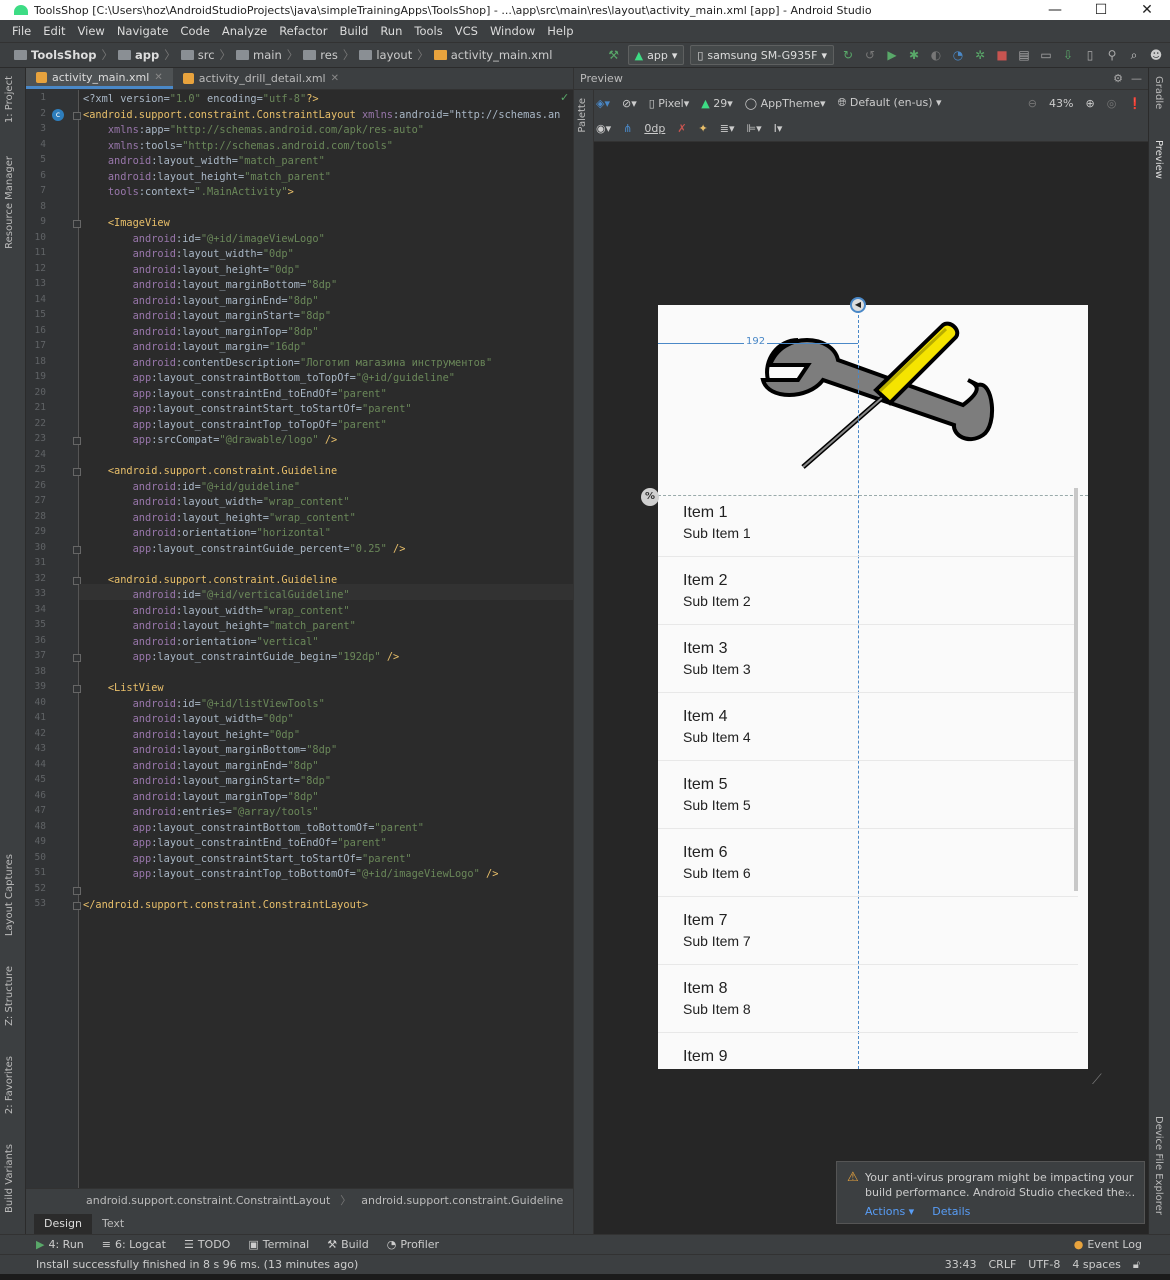 The image size is (1170, 1280). Describe the element at coordinates (1127, 1190) in the screenshot. I see `chevron-down-icon: ⌄` at that location.